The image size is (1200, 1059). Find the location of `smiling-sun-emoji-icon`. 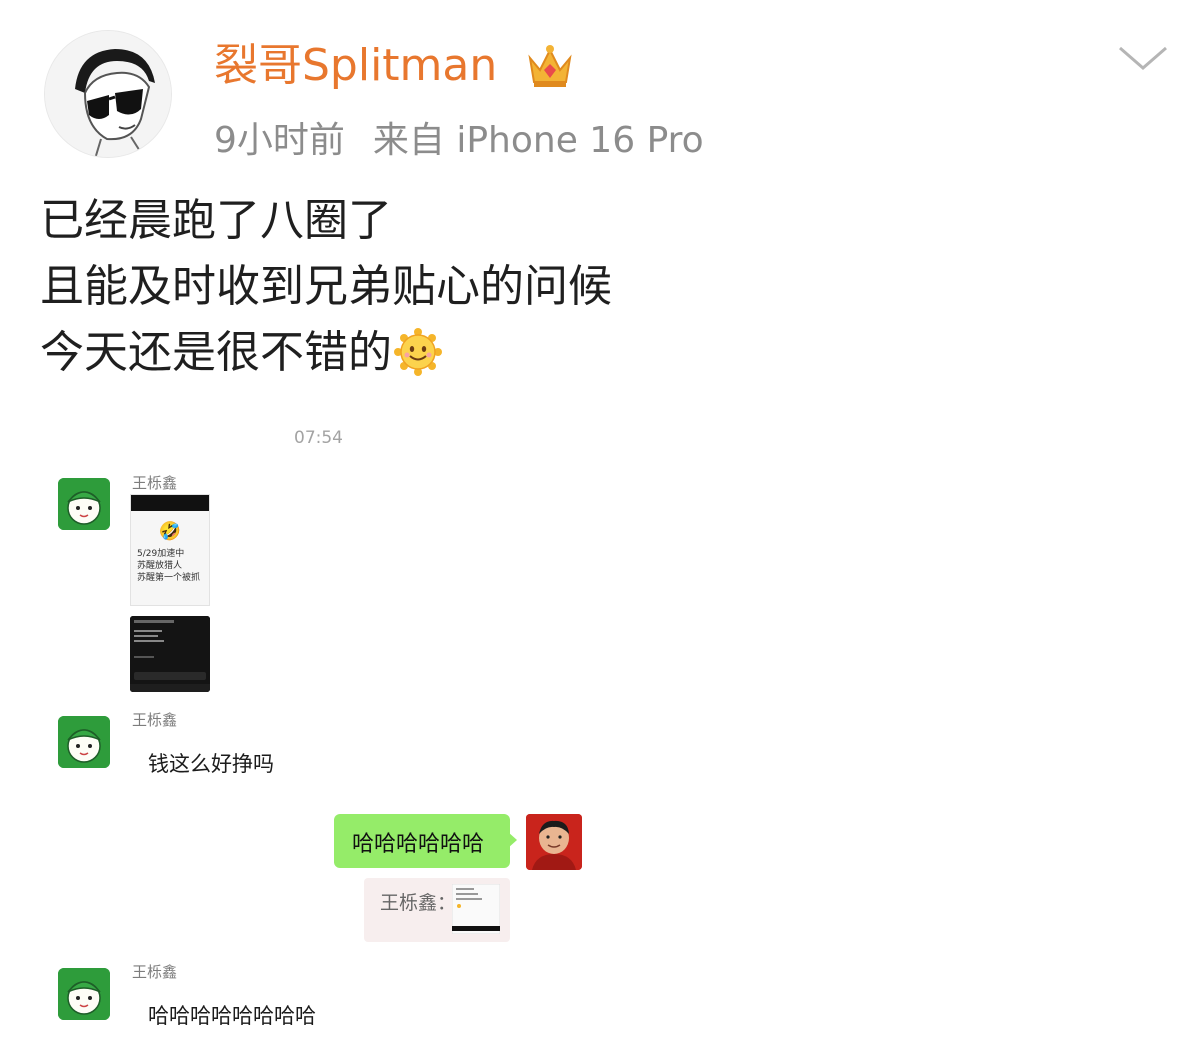

smiling-sun-emoji-icon is located at coordinates (418, 352).